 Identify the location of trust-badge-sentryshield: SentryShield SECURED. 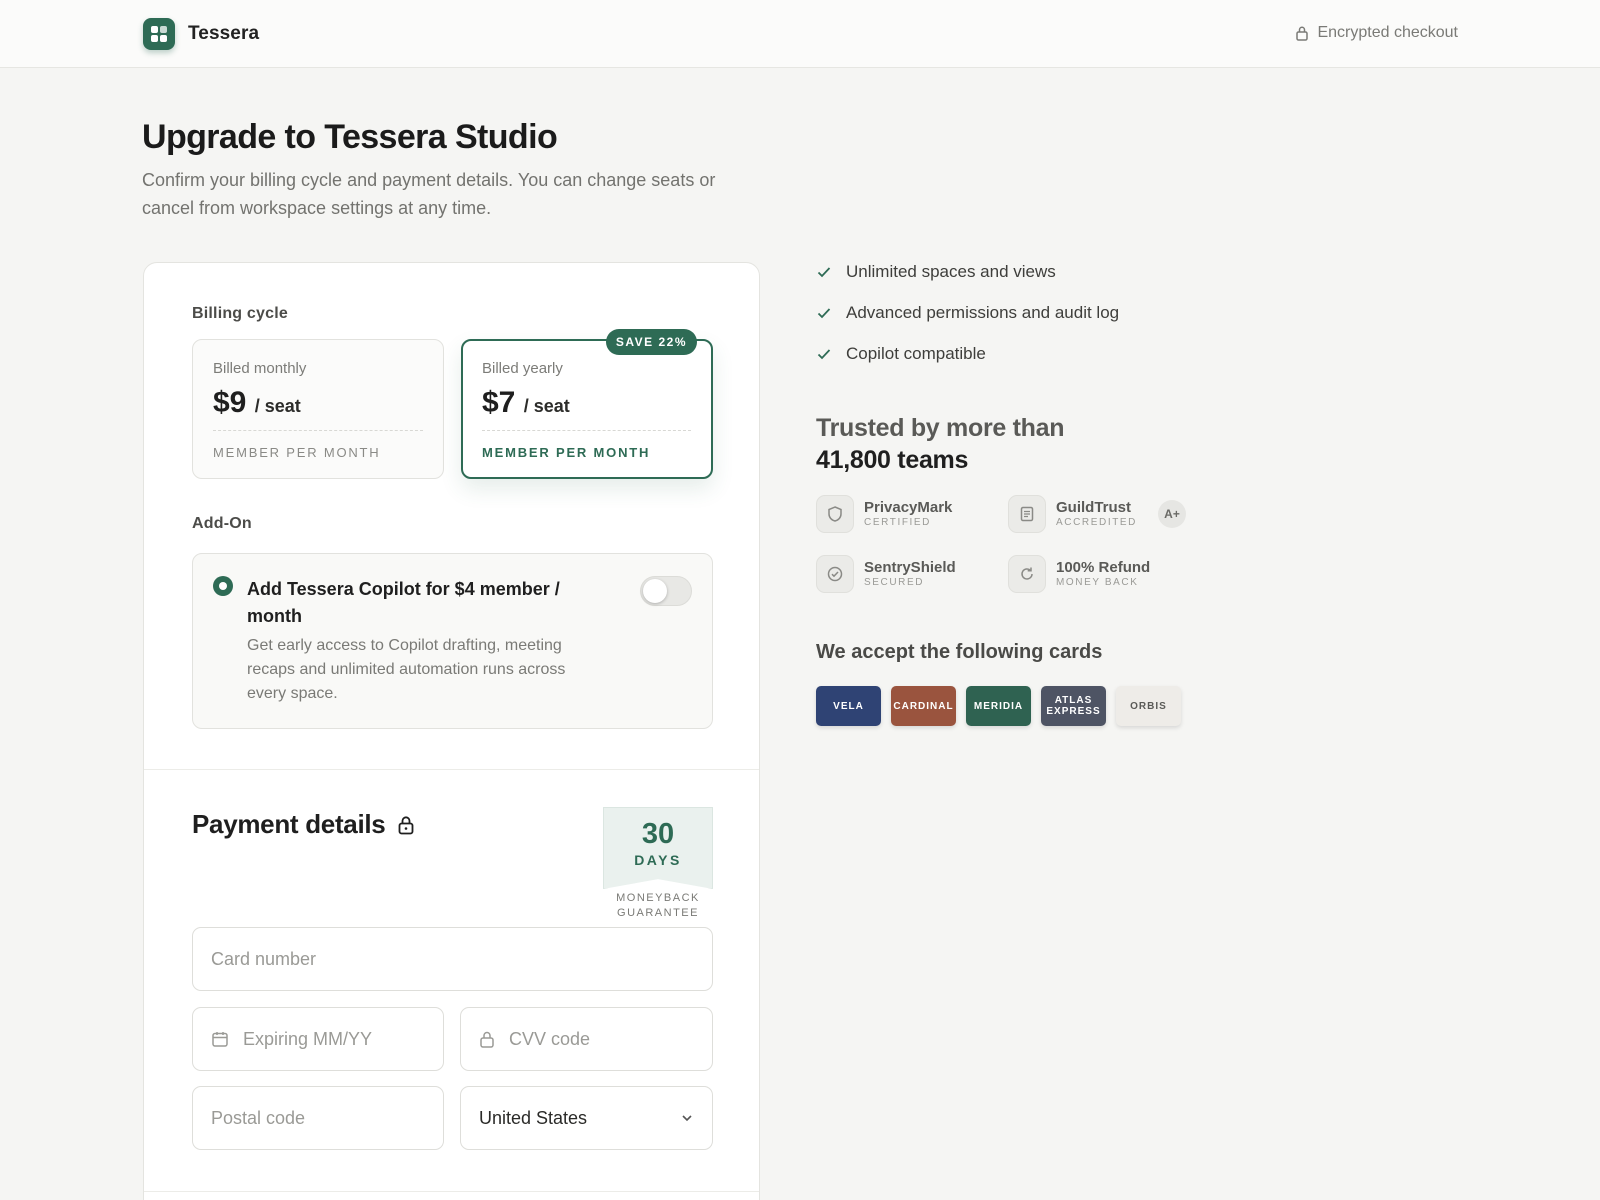
(886, 574).